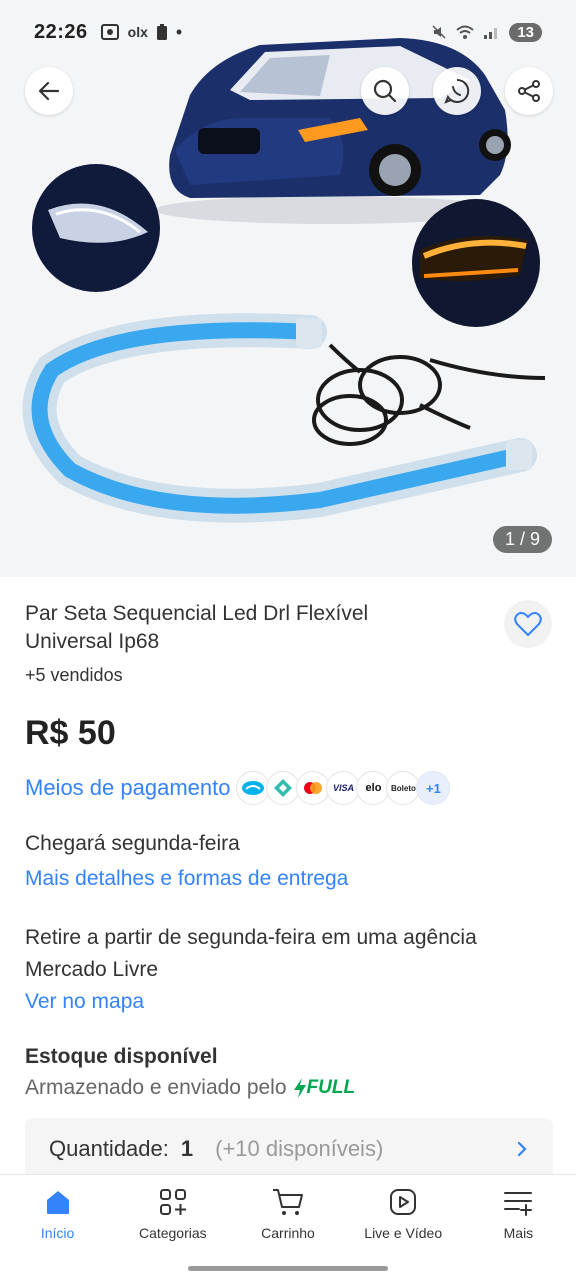  Describe the element at coordinates (288, 1268) in the screenshot. I see `home-indicator` at that location.